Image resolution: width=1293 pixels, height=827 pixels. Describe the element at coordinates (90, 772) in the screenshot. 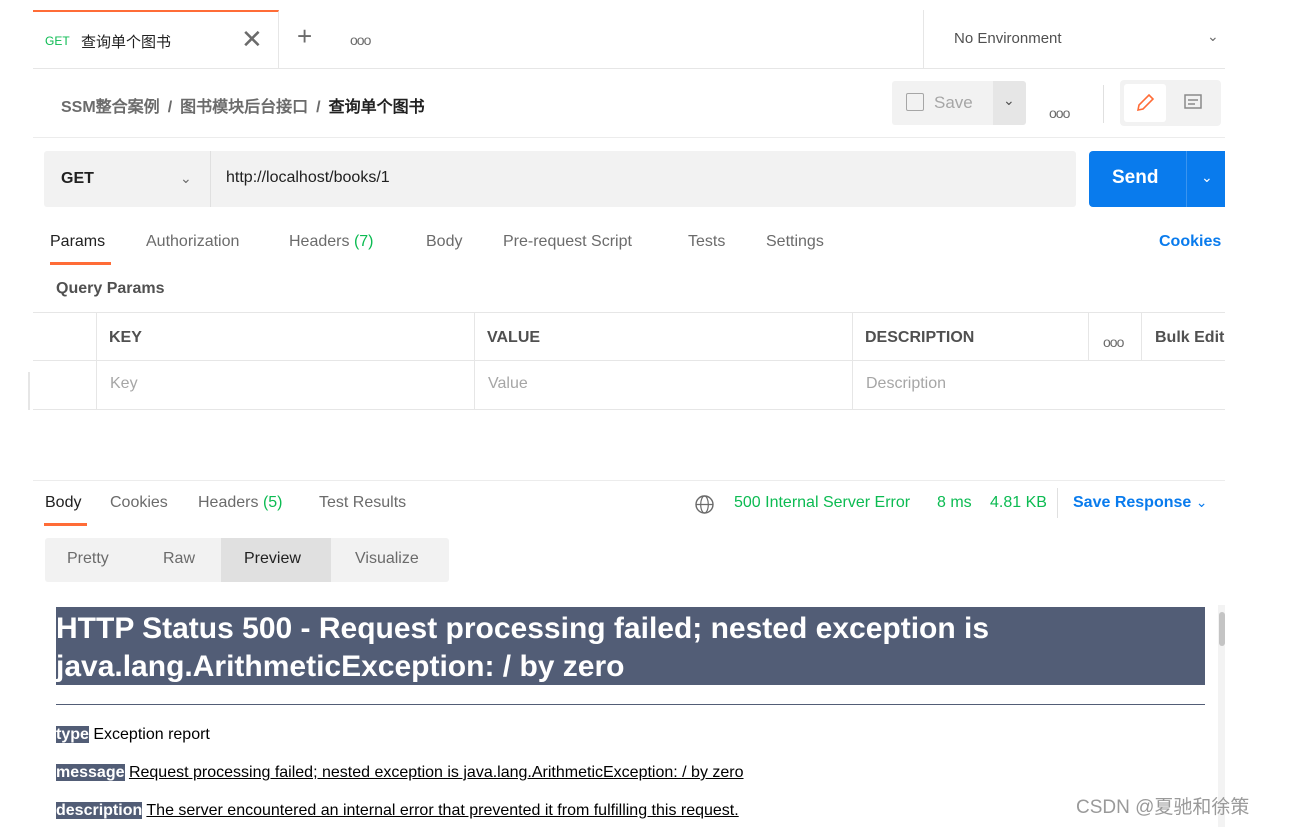

I see `message-label: message` at that location.